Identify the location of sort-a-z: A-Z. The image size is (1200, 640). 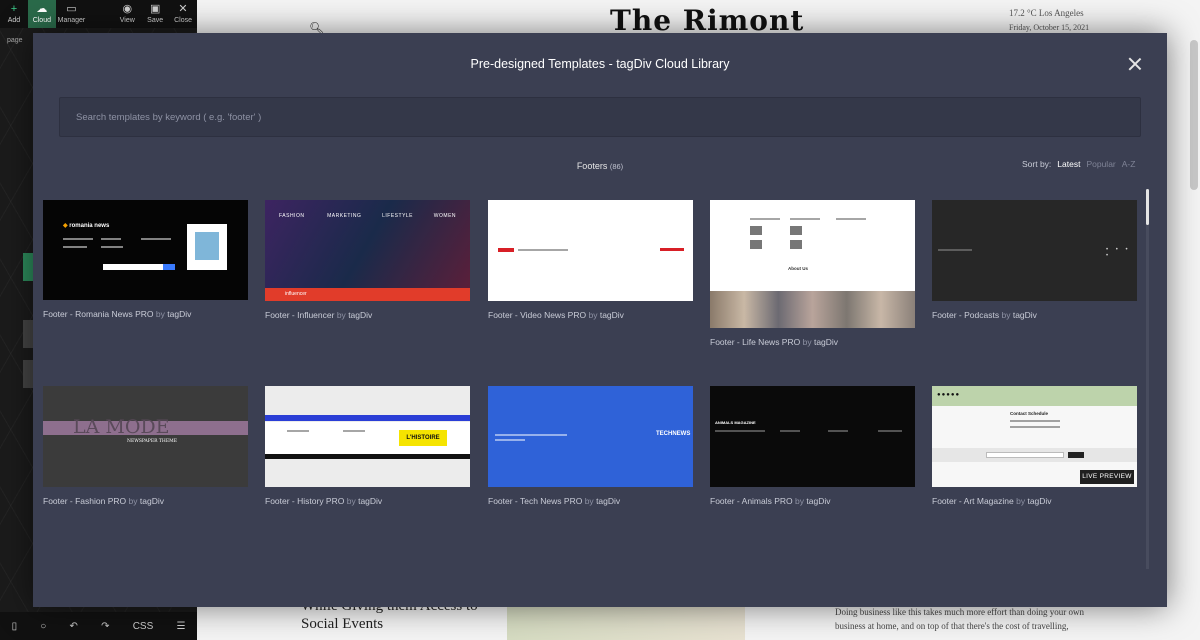
(1129, 164).